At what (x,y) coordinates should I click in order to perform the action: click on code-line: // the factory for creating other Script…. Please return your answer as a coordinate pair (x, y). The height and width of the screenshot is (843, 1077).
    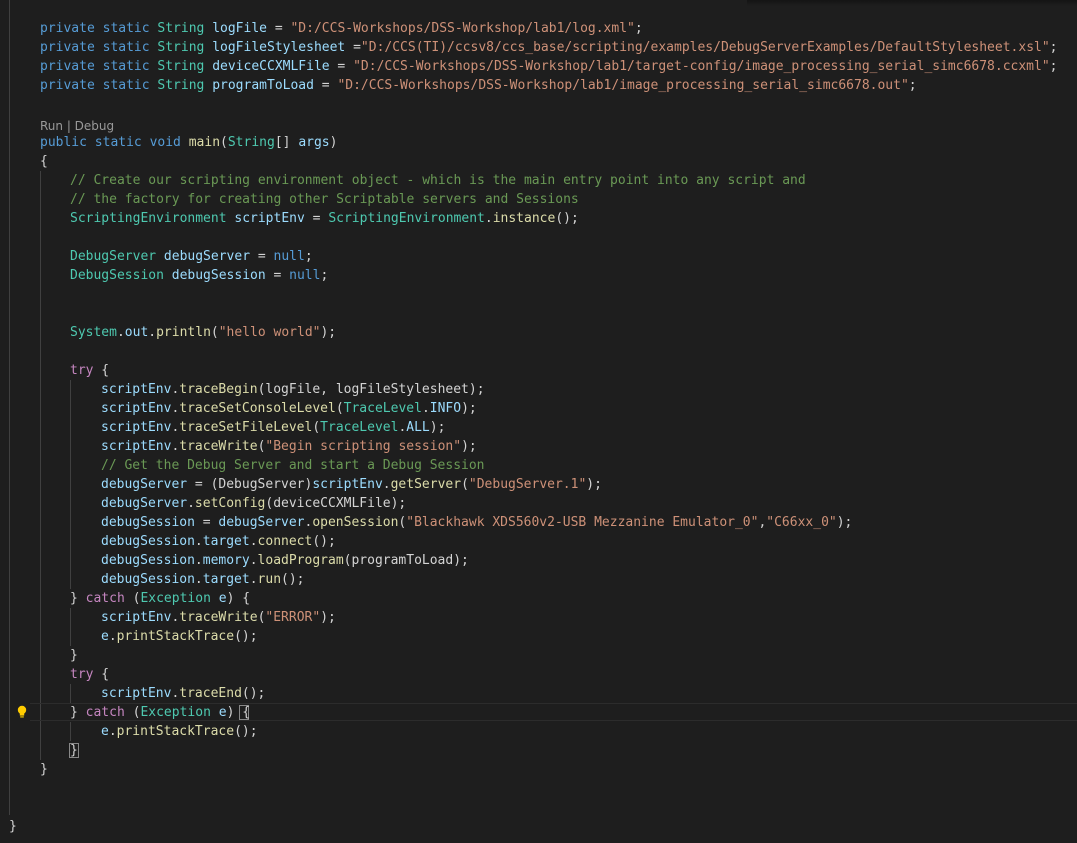
    Looking at the image, I should click on (324, 199).